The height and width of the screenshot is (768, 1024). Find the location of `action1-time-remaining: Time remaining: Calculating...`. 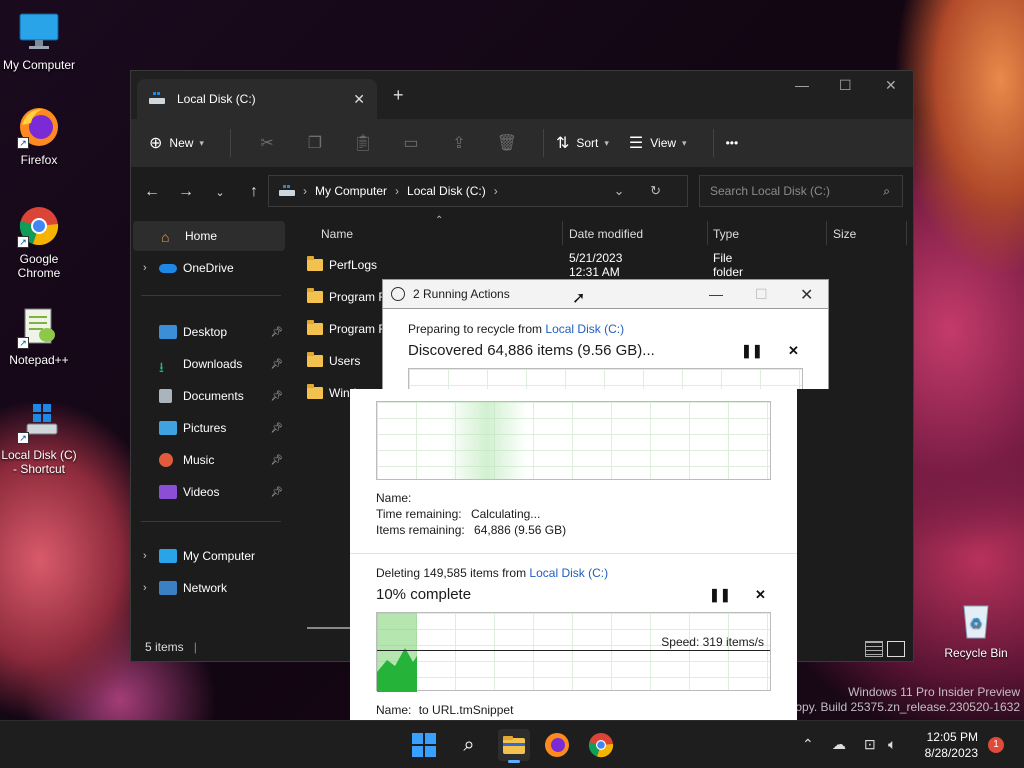

action1-time-remaining: Time remaining: Calculating... is located at coordinates (458, 514).